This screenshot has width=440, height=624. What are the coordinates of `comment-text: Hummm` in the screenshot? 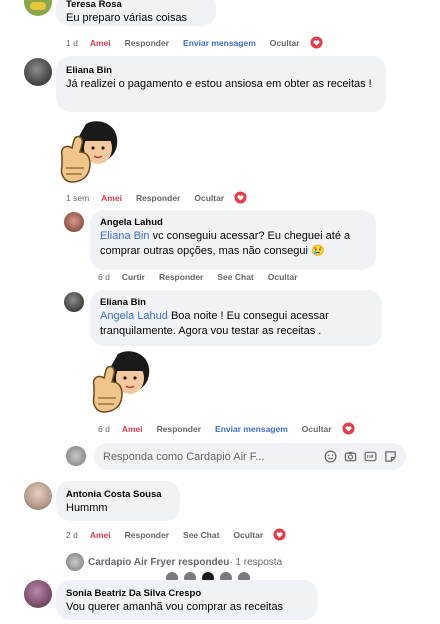 It's located at (87, 508).